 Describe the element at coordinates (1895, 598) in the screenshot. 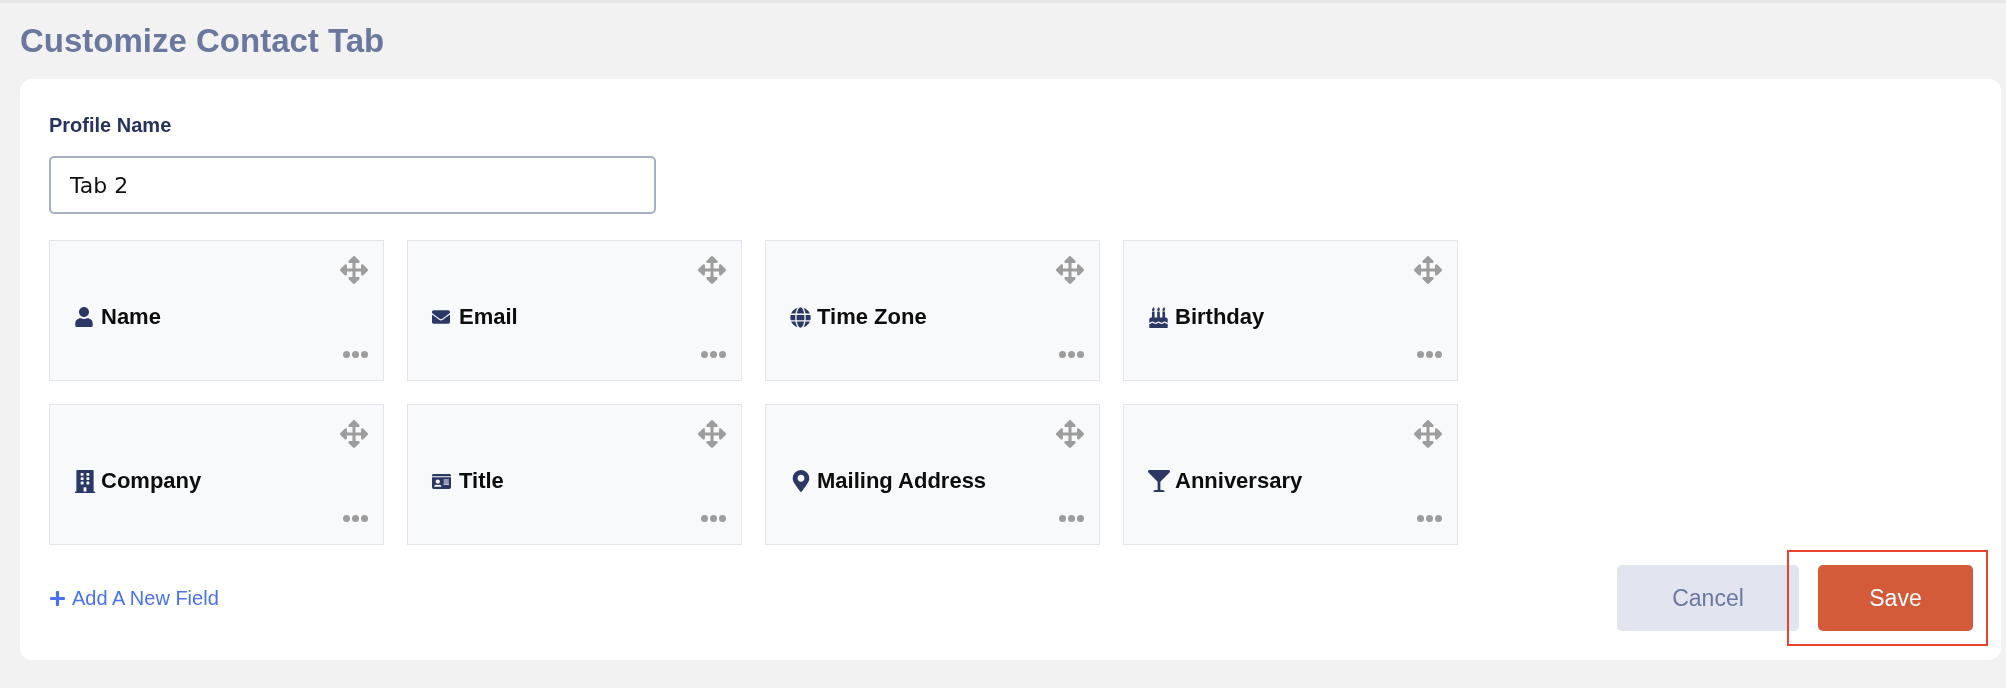

I see `save-button: Save` at that location.